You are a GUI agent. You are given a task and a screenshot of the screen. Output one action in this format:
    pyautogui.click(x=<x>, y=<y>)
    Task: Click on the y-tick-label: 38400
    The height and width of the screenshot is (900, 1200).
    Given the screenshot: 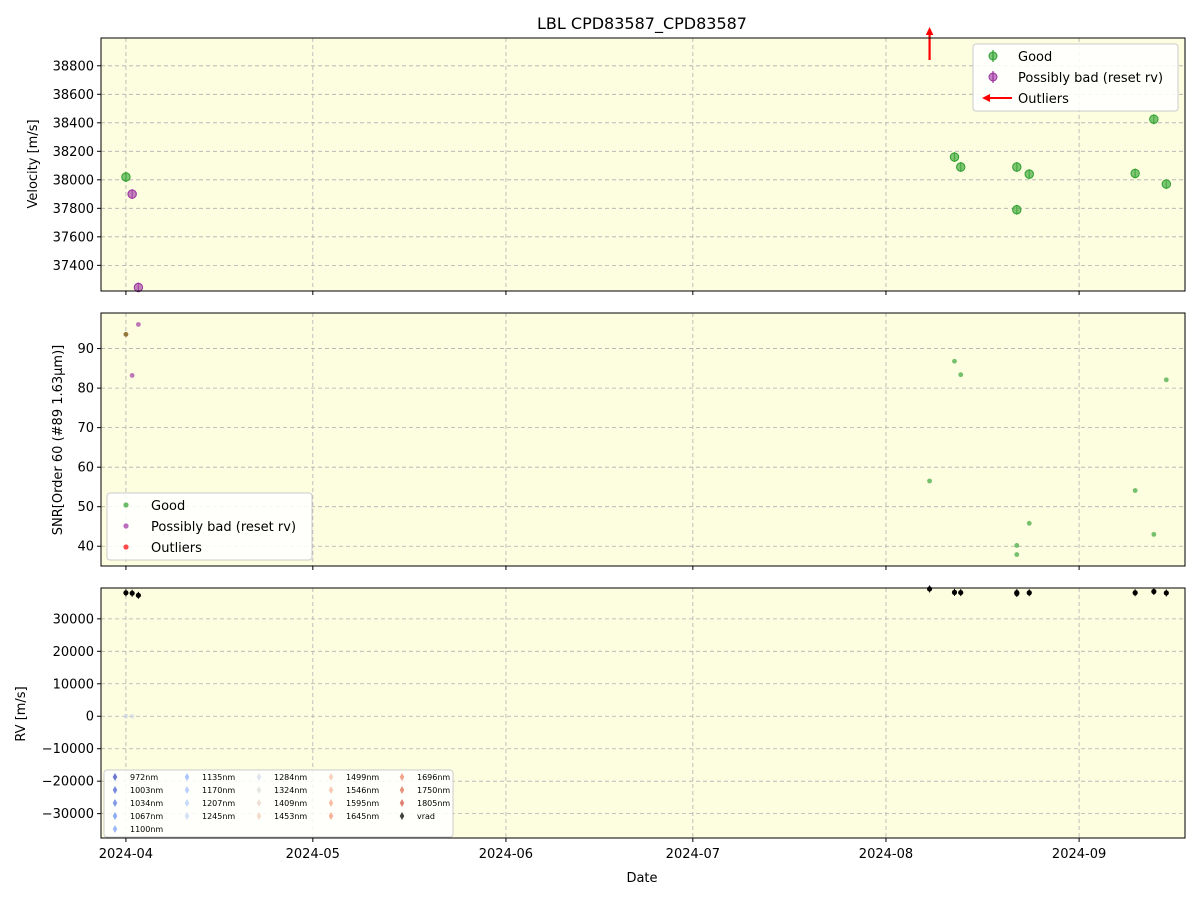 What is the action you would take?
    pyautogui.click(x=73, y=123)
    